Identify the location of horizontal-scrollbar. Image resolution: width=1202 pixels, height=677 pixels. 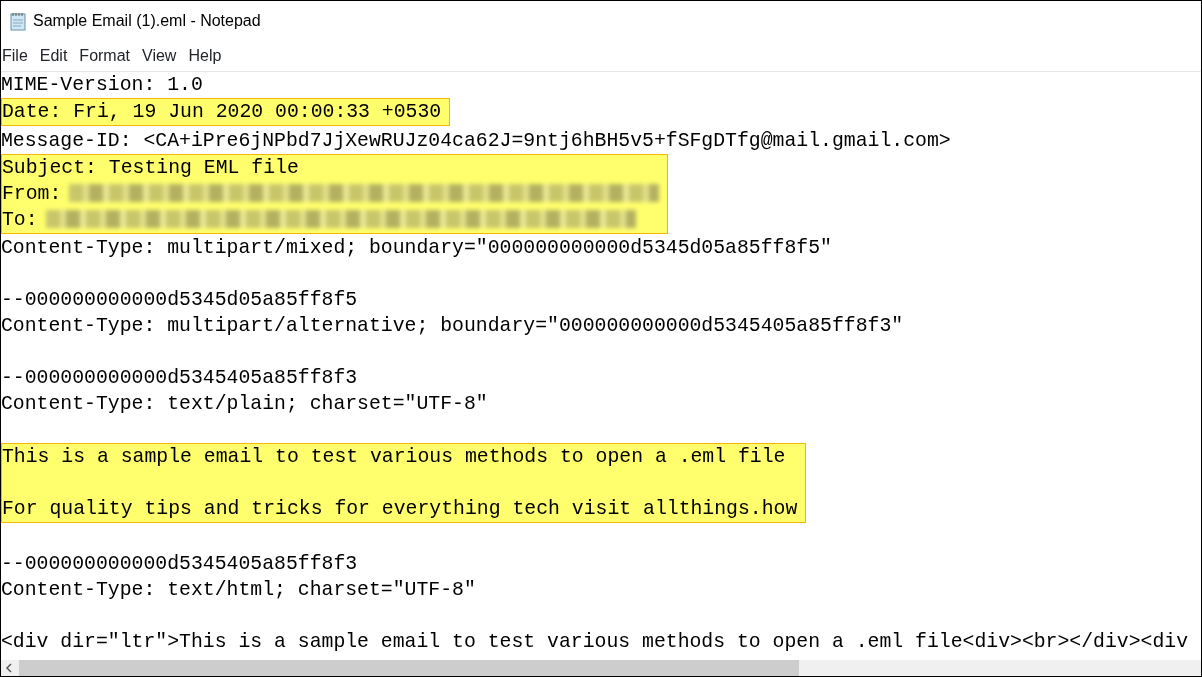
(601, 668).